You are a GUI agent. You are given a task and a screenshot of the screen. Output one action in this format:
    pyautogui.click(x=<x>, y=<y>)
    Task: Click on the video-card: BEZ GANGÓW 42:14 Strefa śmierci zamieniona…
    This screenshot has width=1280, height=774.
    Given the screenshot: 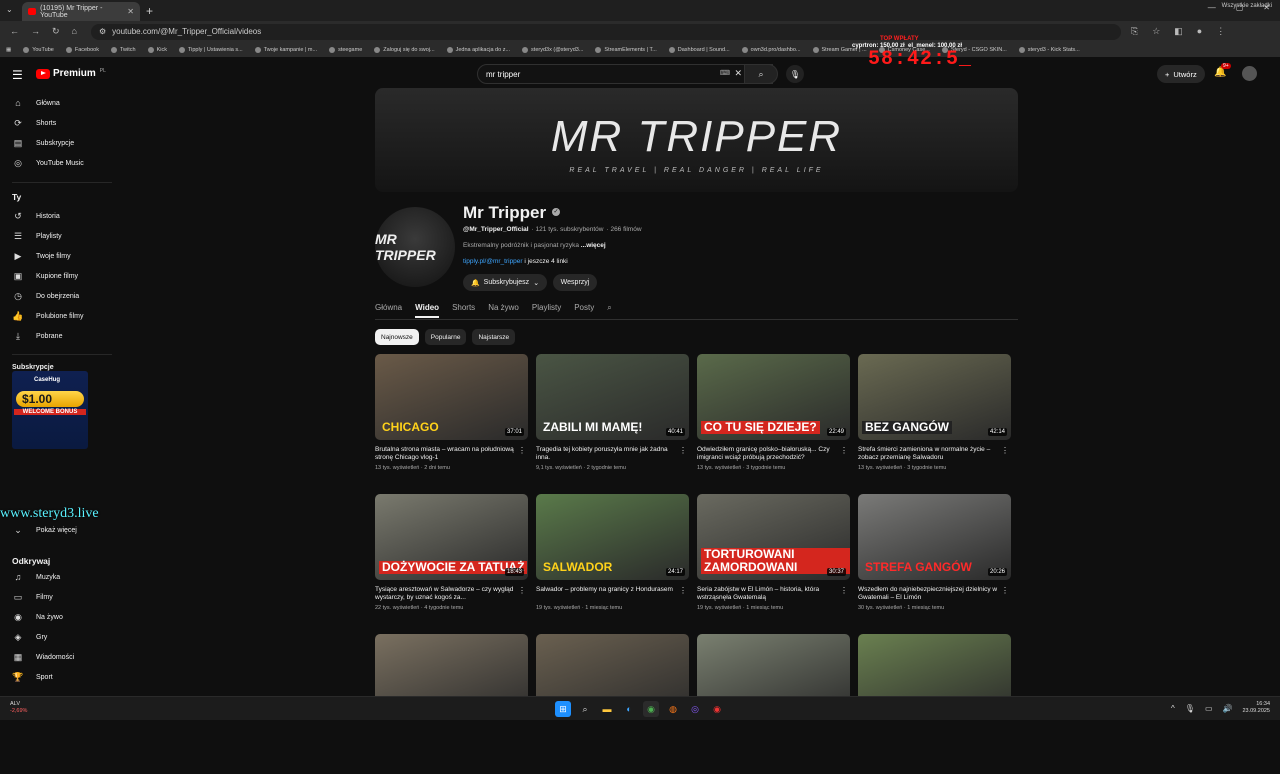 What is the action you would take?
    pyautogui.click(x=934, y=424)
    